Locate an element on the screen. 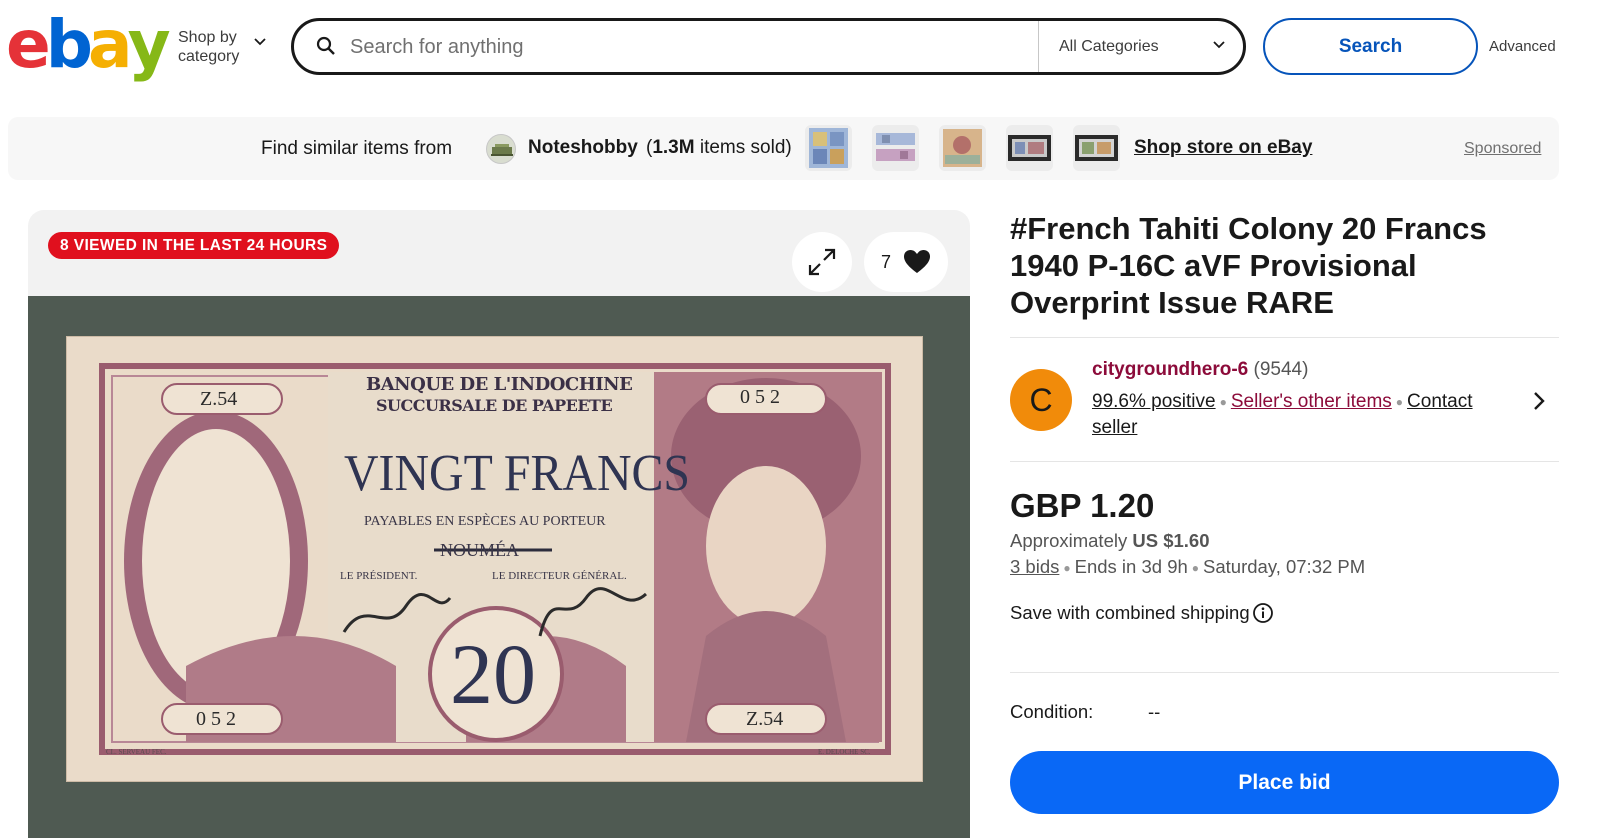  logo-letter-a: a is located at coordinates (110, 44).